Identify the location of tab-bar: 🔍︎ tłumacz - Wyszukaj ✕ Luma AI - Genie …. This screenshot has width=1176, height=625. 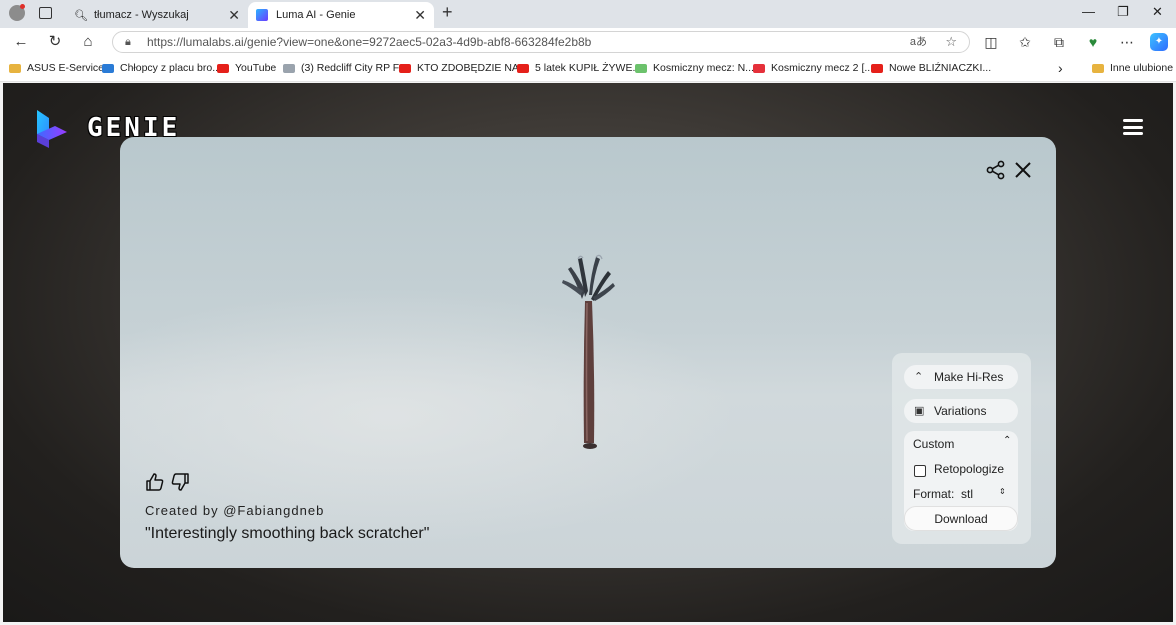
(588, 14).